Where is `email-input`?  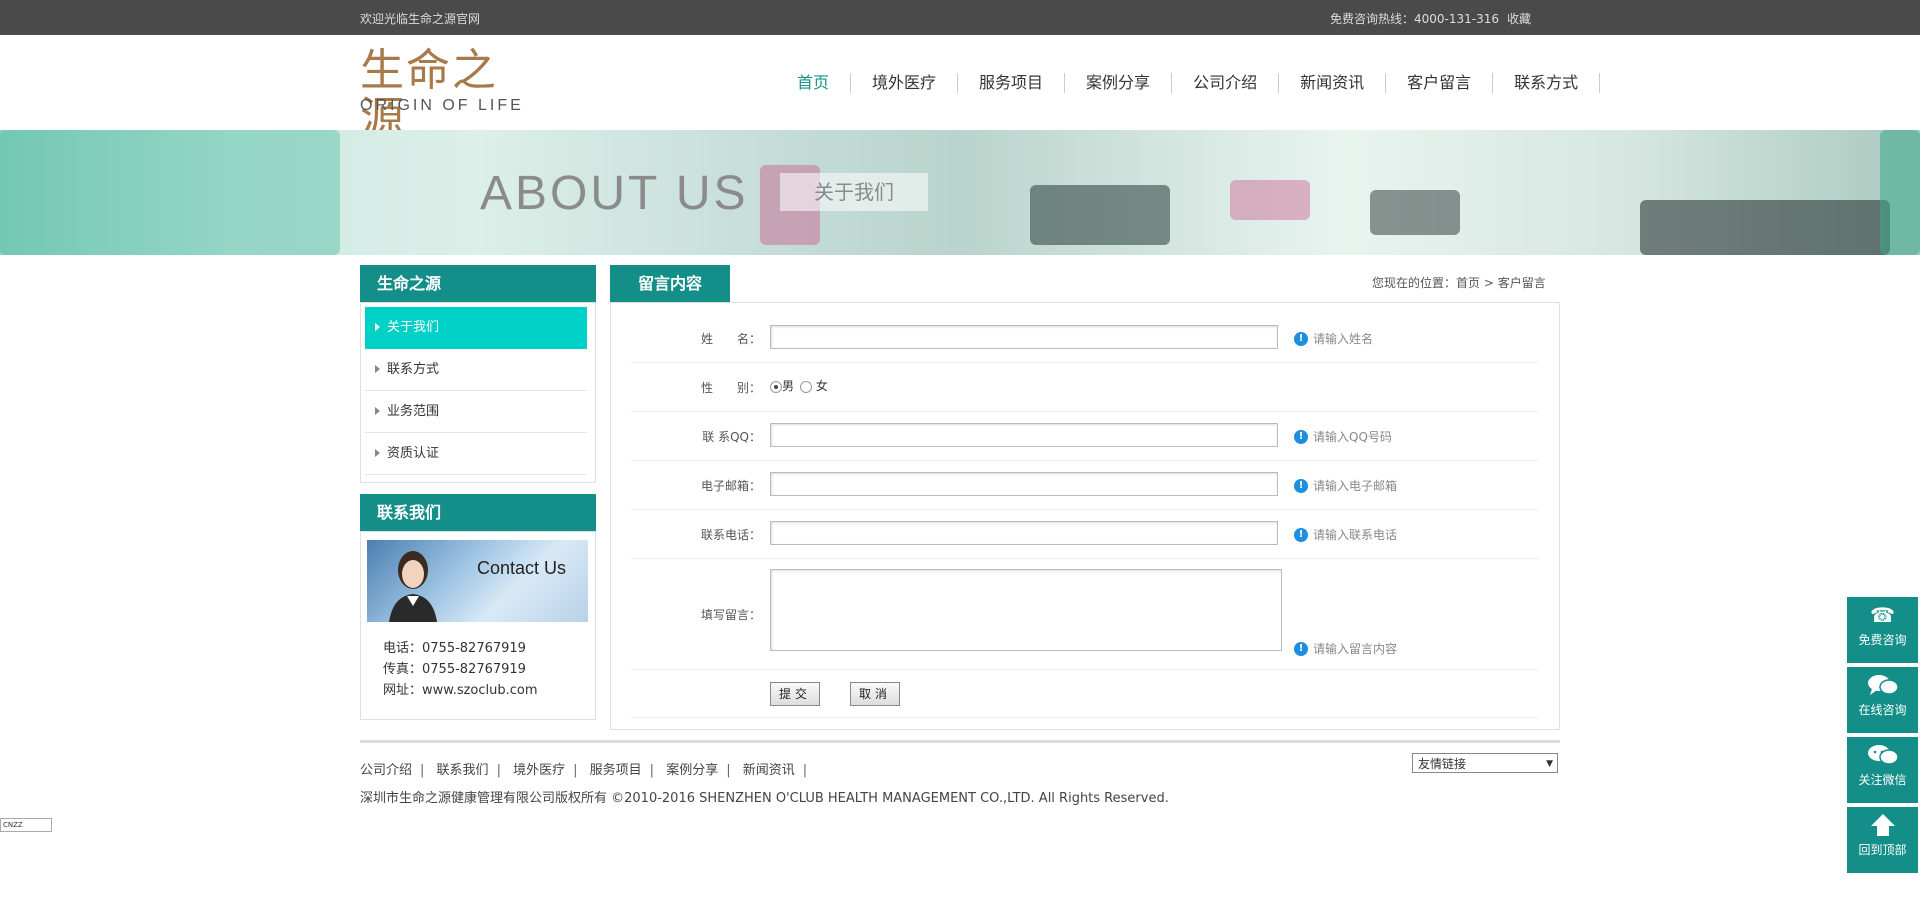
email-input is located at coordinates (1024, 484).